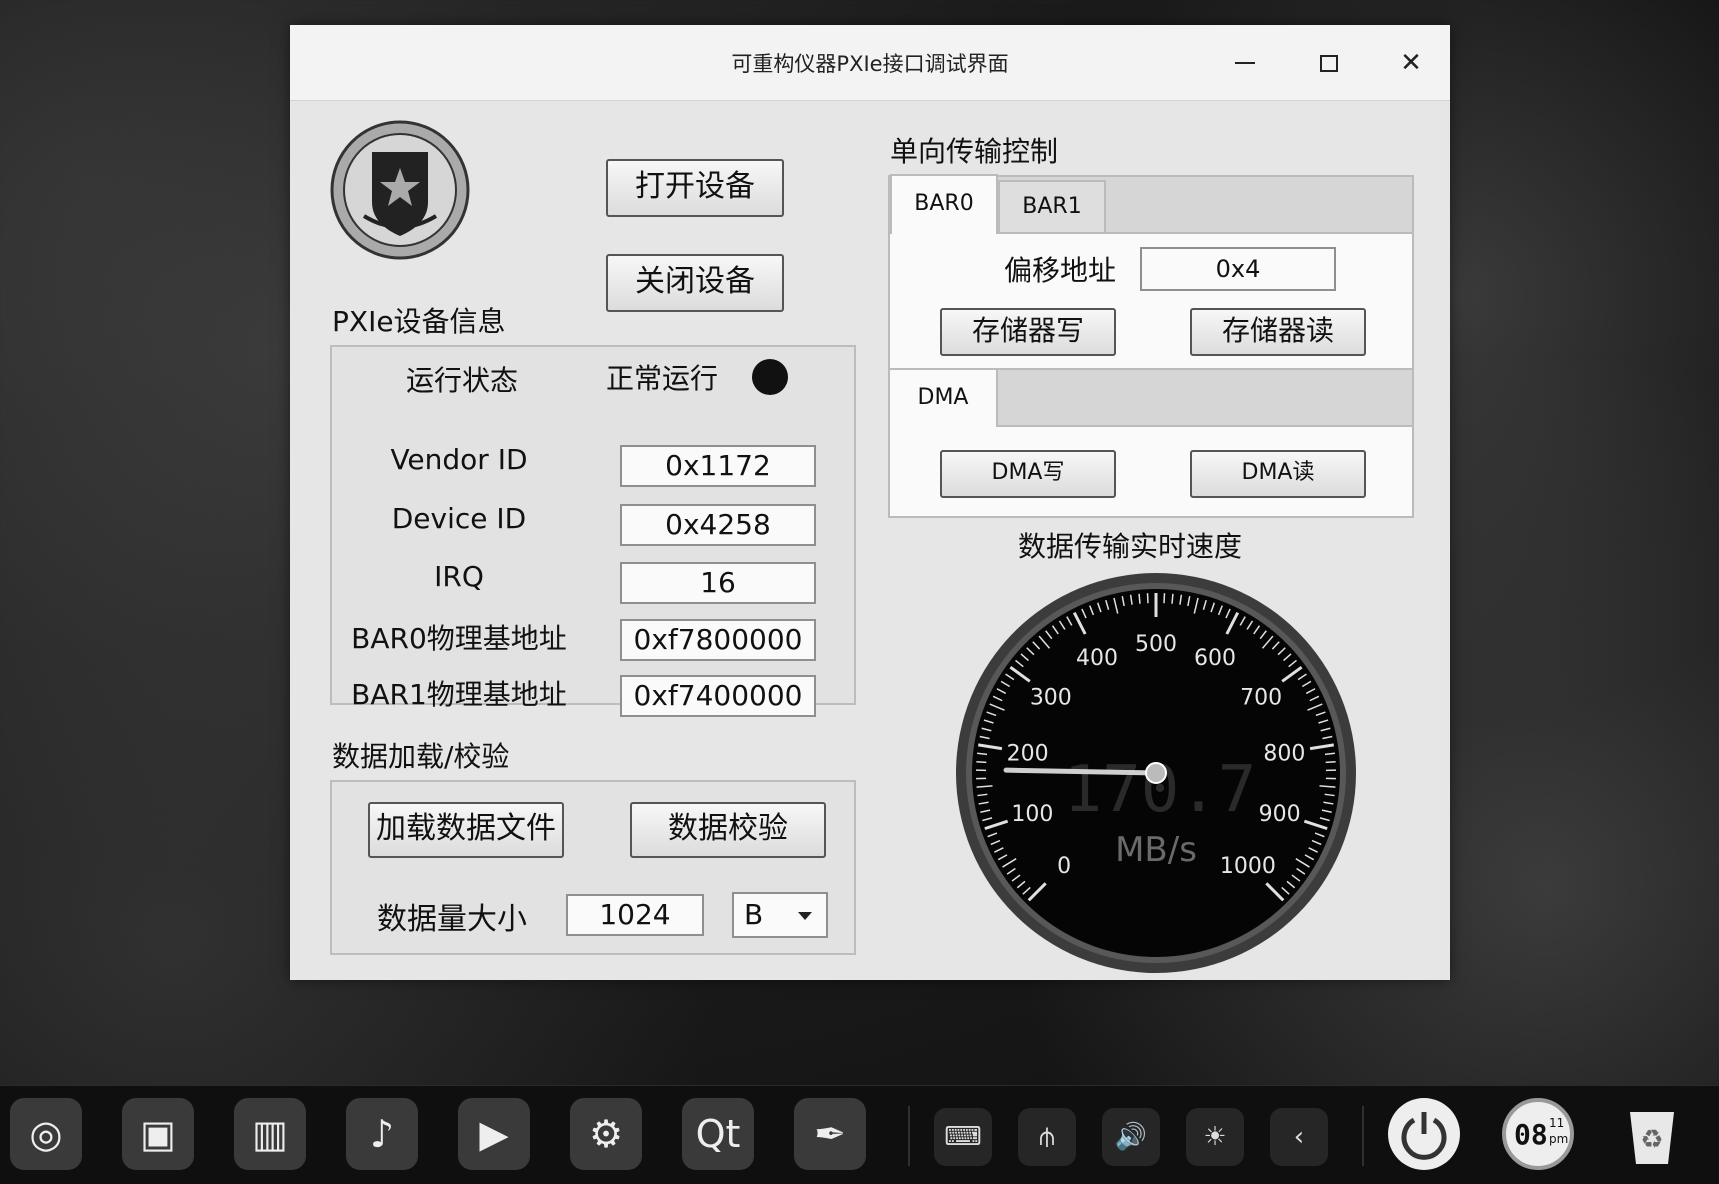  Describe the element at coordinates (695, 188) in the screenshot. I see `open-device-button: 打开设备` at that location.